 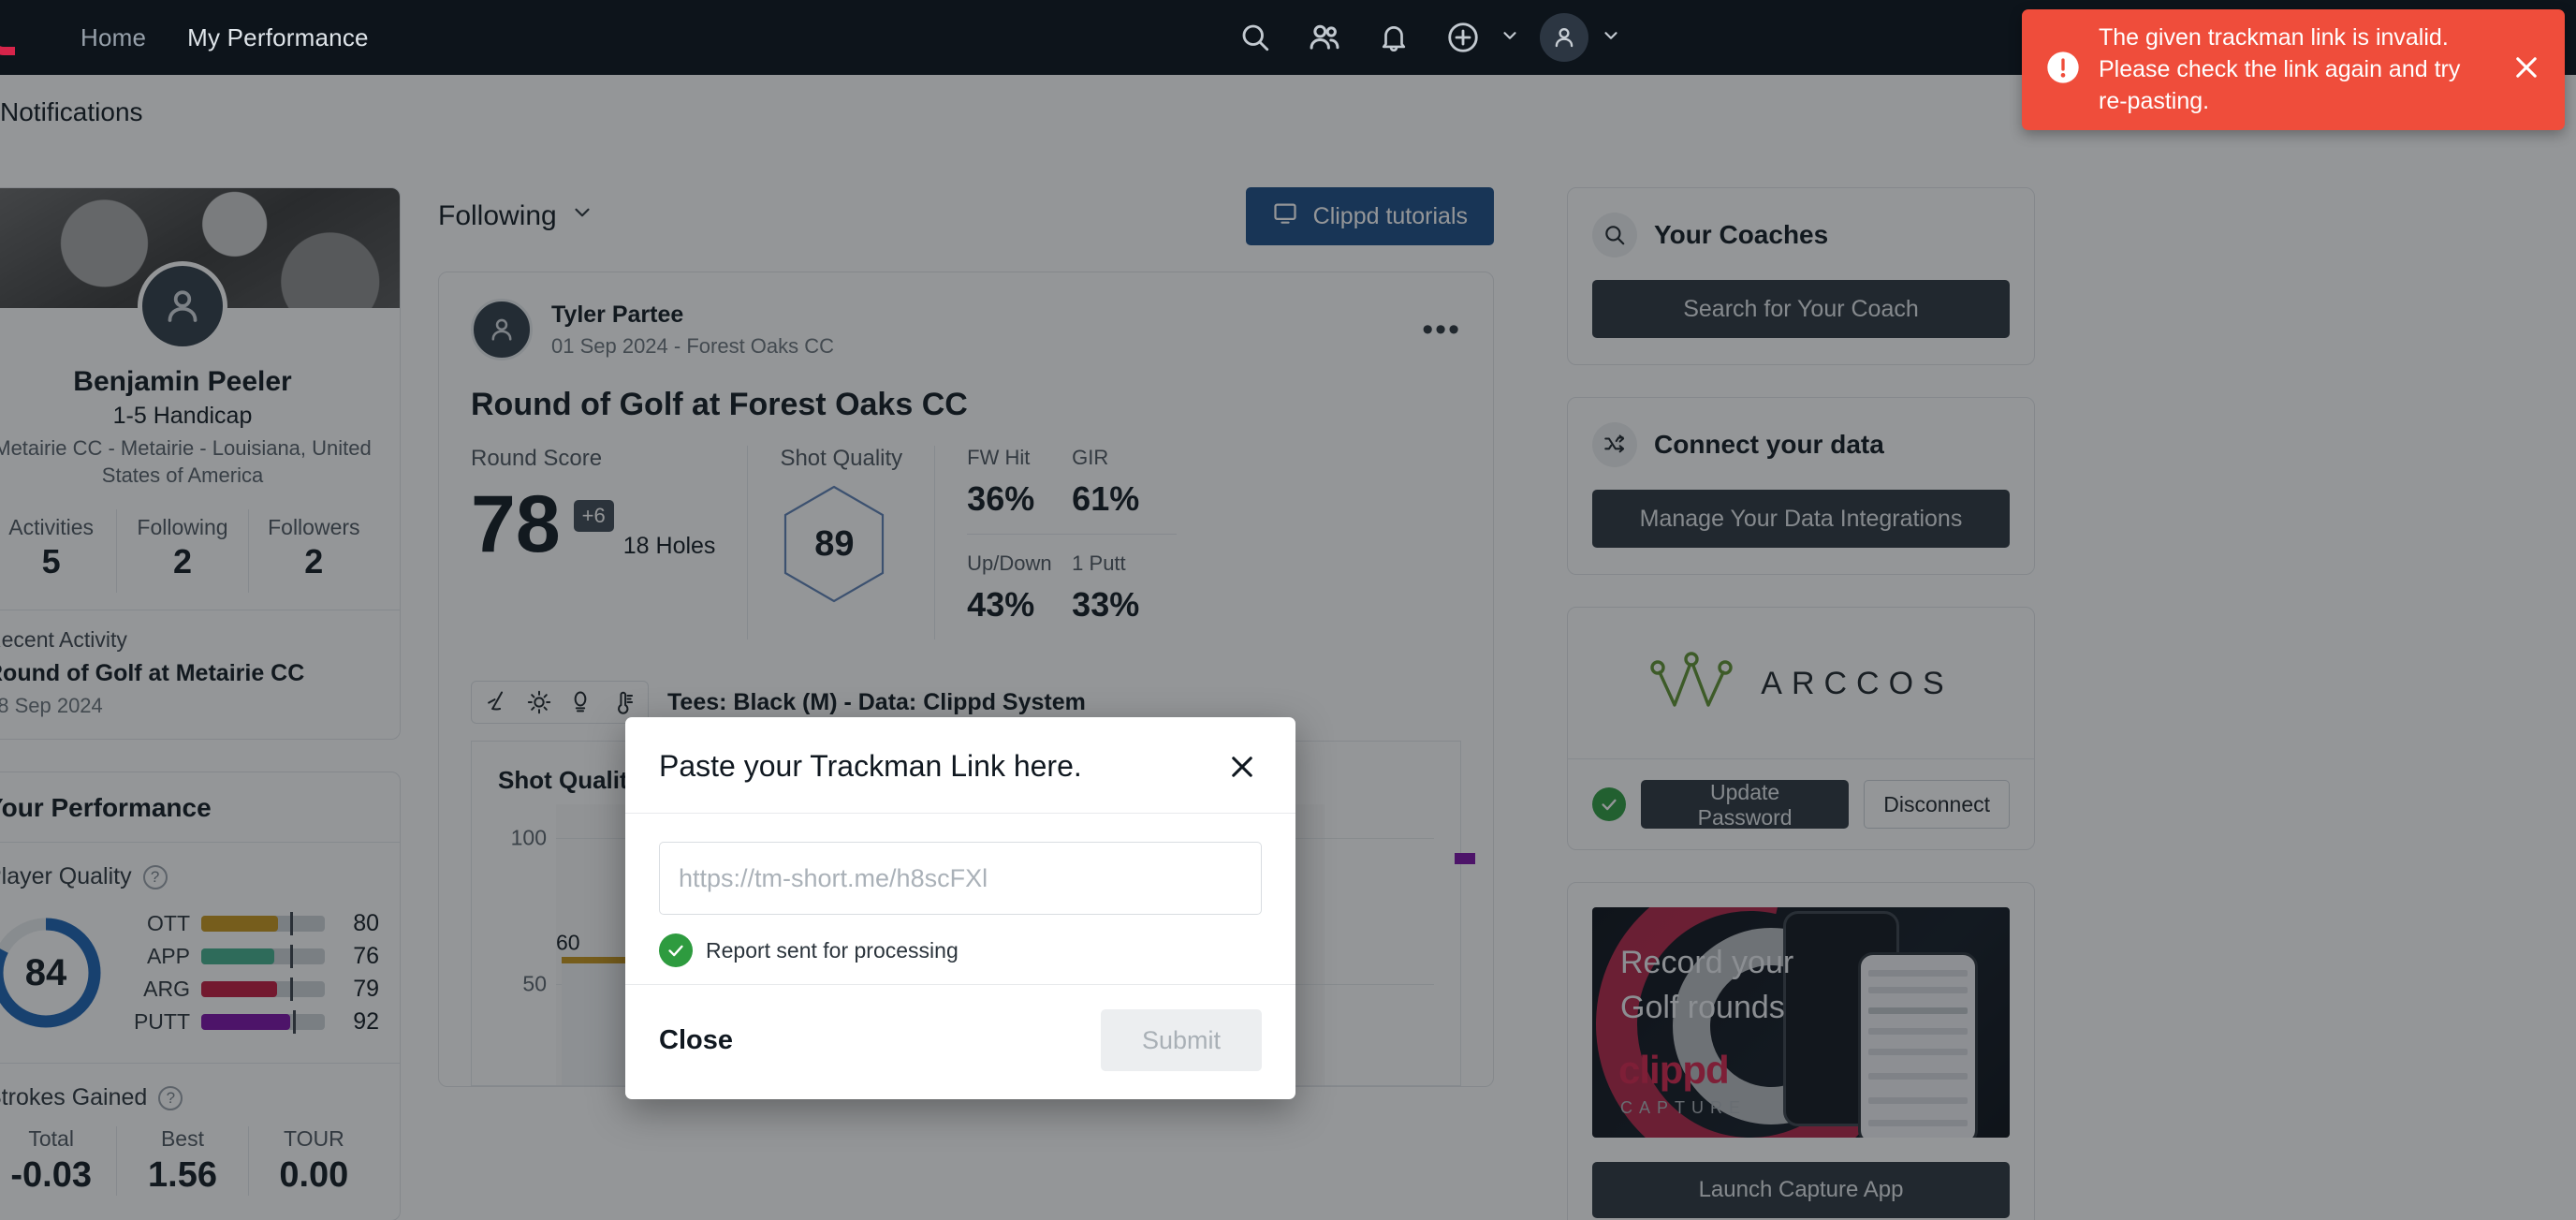 I want to click on trackman-link-input, so click(x=961, y=878).